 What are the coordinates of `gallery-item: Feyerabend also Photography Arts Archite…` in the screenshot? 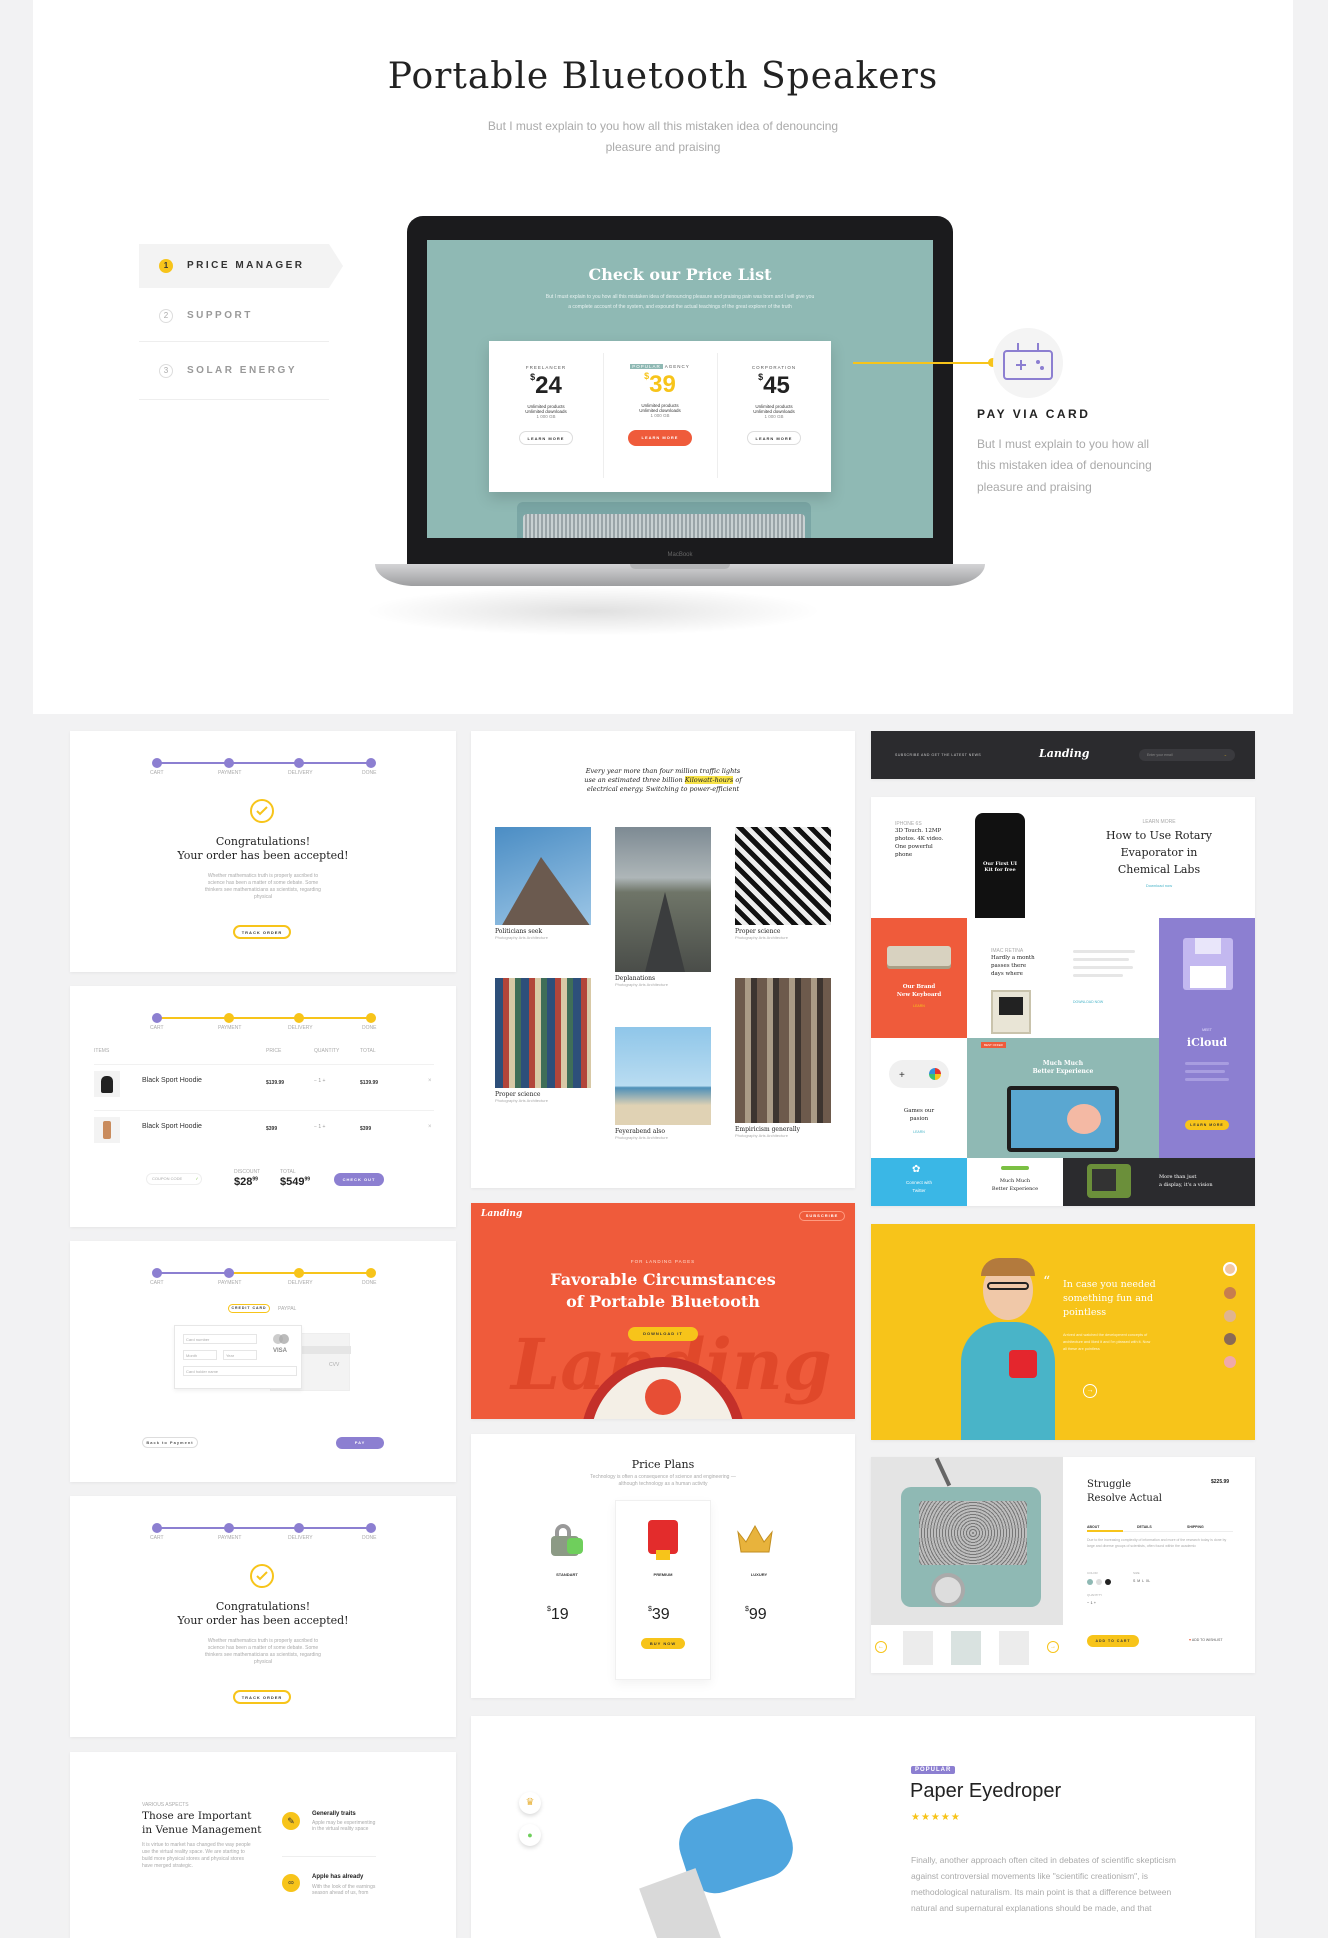 It's located at (663, 1083).